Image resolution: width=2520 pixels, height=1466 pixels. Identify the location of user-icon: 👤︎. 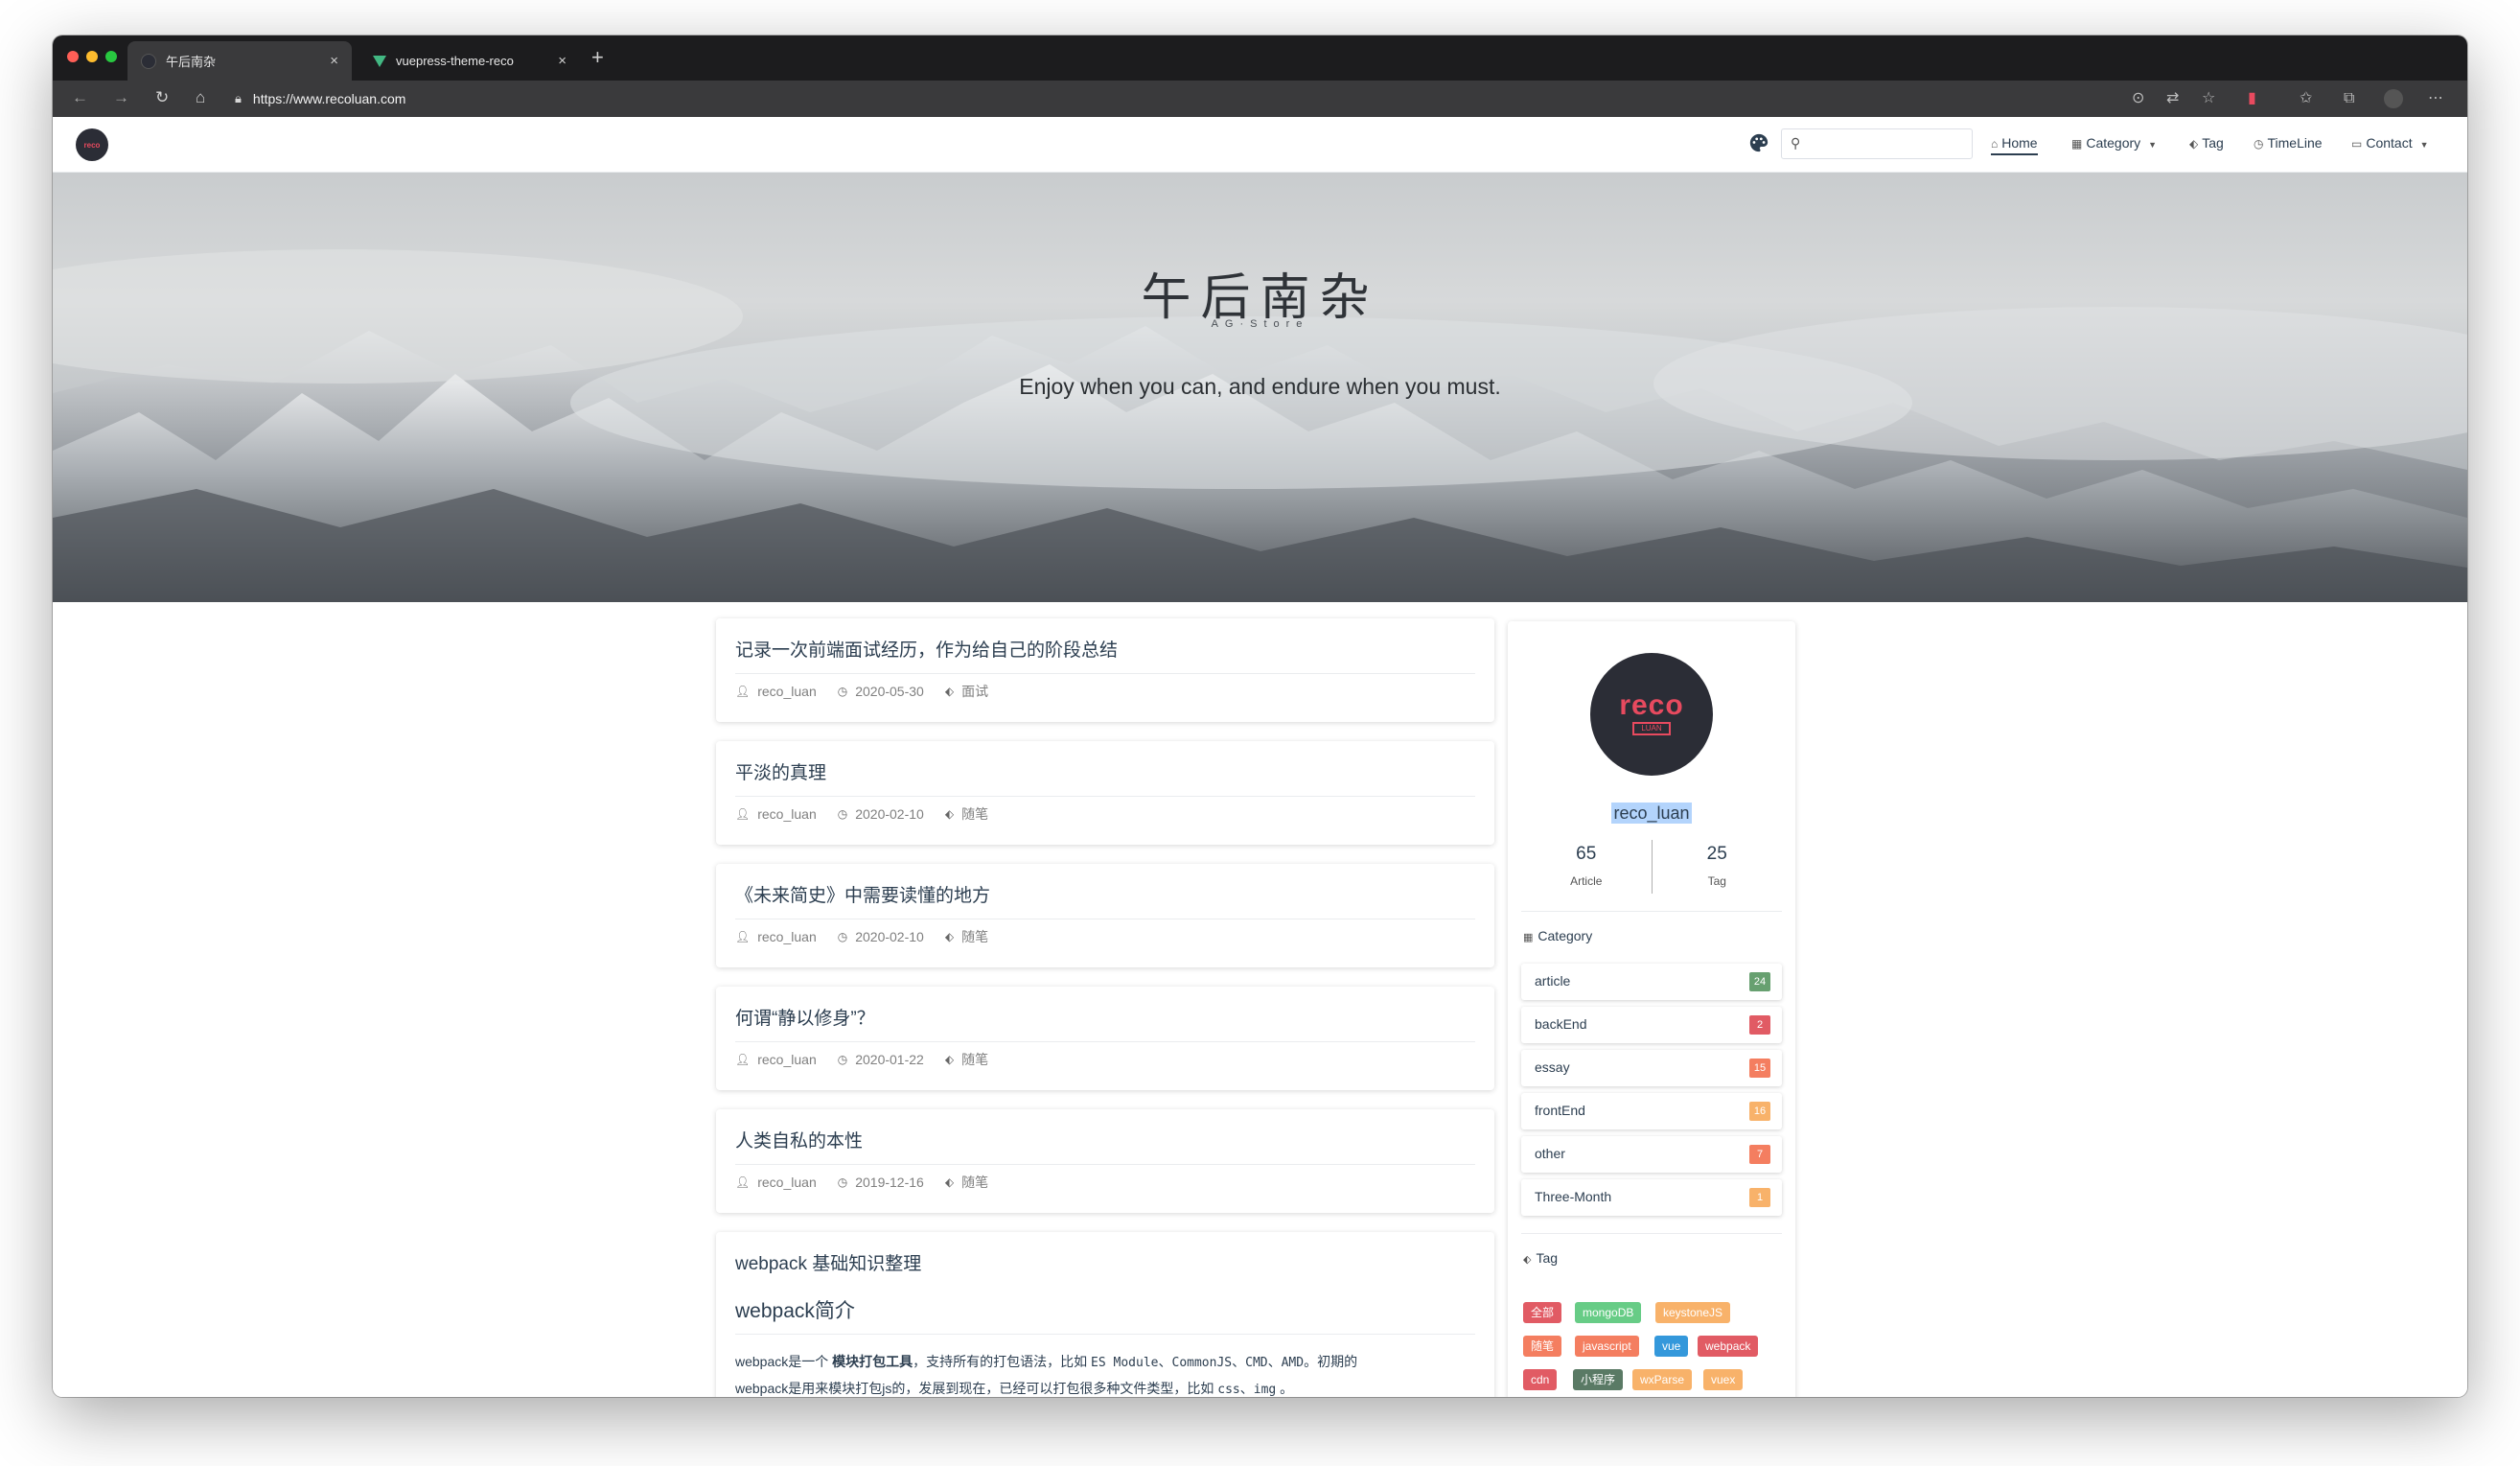
(743, 691).